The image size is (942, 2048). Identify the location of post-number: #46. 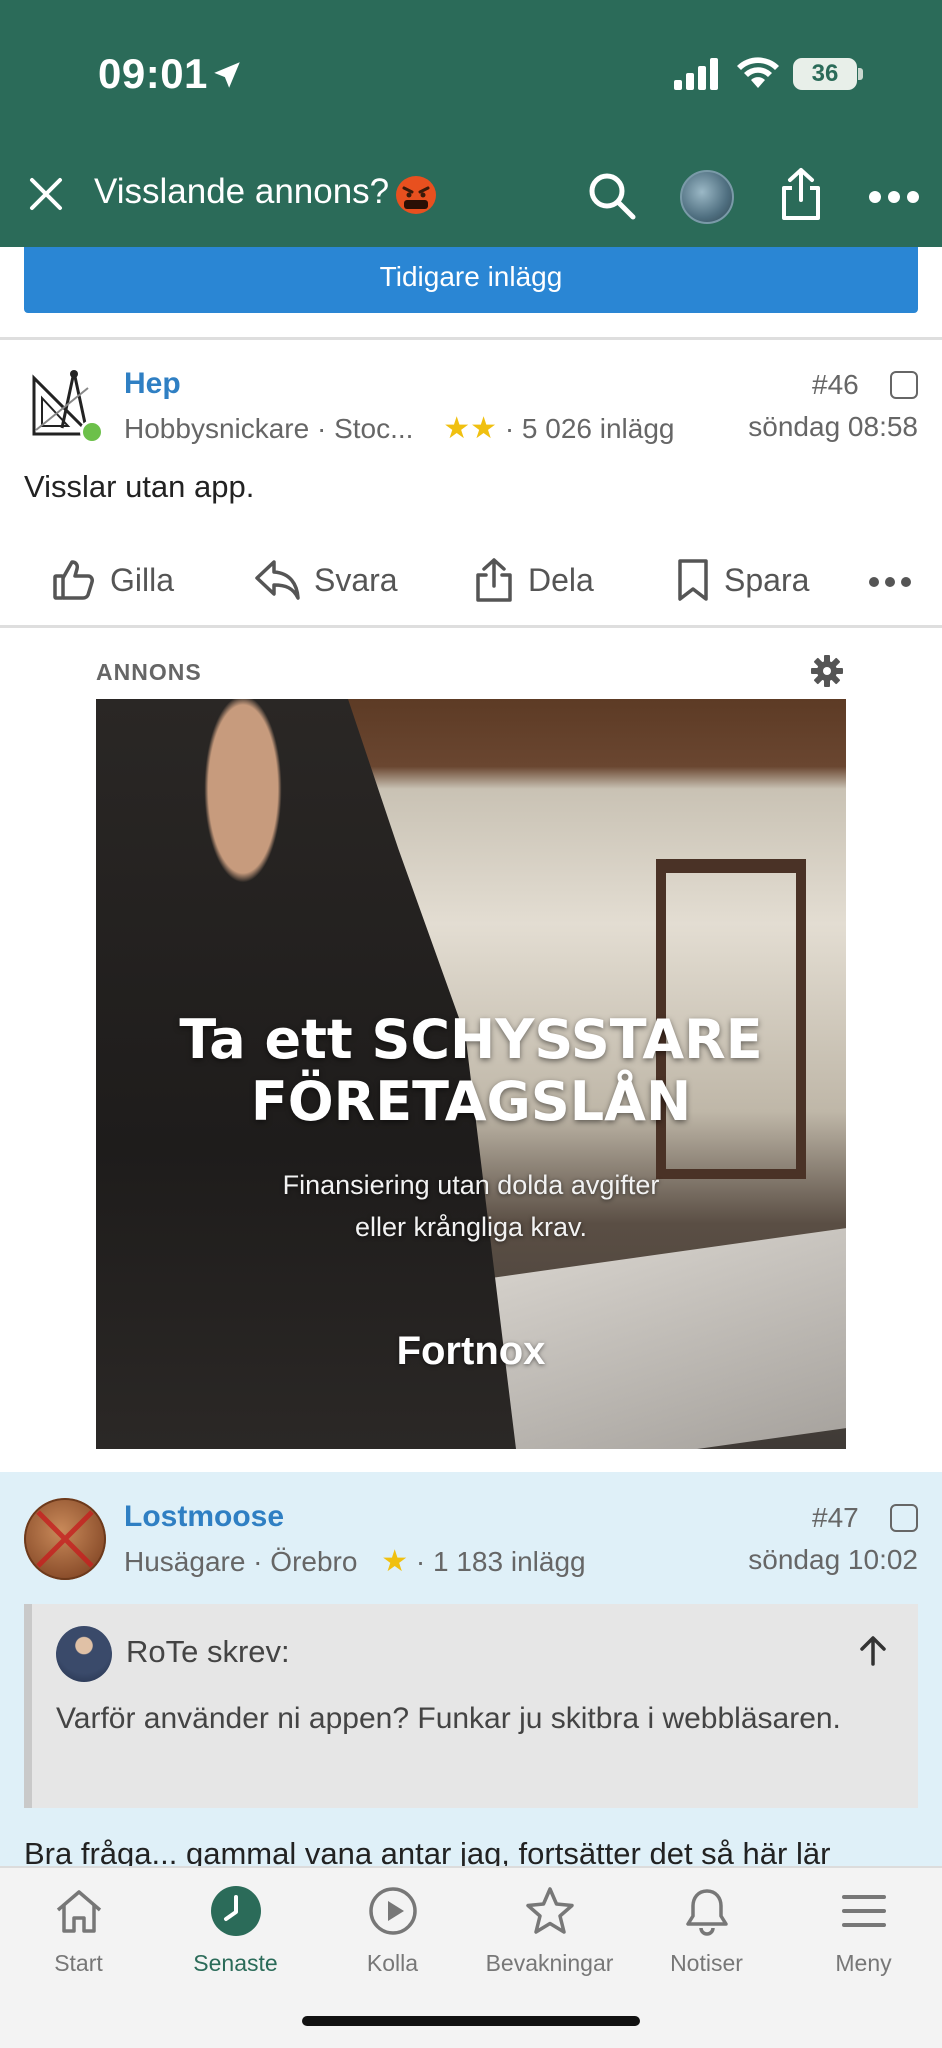
(835, 385).